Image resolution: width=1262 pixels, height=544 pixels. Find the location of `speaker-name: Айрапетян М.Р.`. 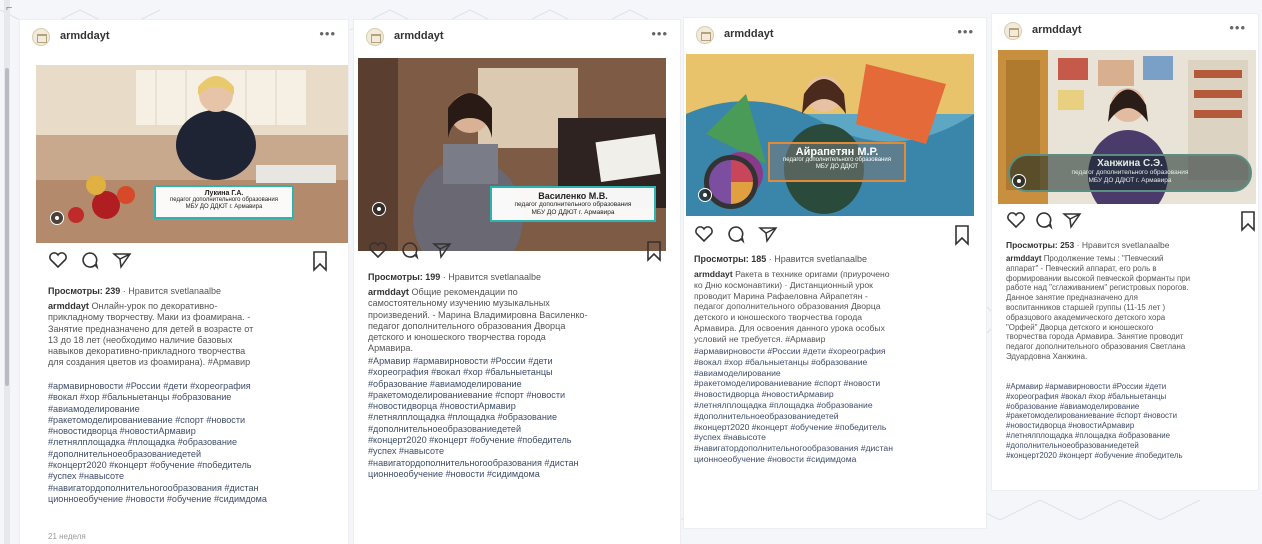

speaker-name: Айрапетян М.Р. is located at coordinates (837, 152).